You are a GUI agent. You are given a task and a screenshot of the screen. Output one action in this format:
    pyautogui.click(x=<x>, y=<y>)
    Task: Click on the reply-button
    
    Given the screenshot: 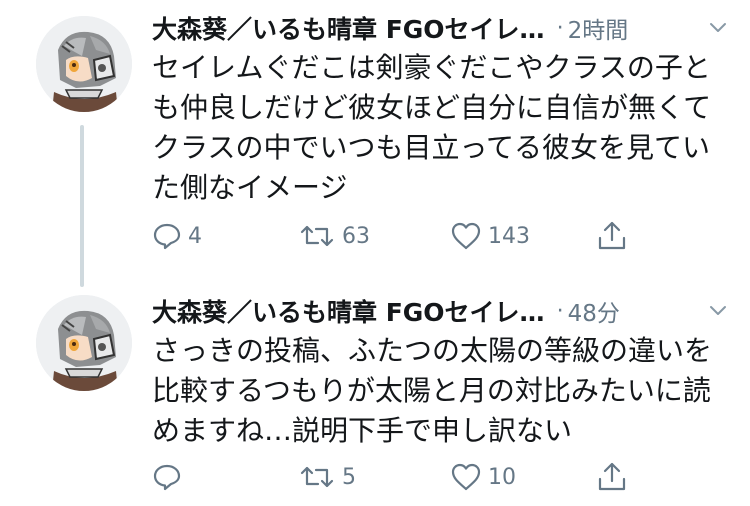 What is the action you would take?
    pyautogui.click(x=170, y=477)
    